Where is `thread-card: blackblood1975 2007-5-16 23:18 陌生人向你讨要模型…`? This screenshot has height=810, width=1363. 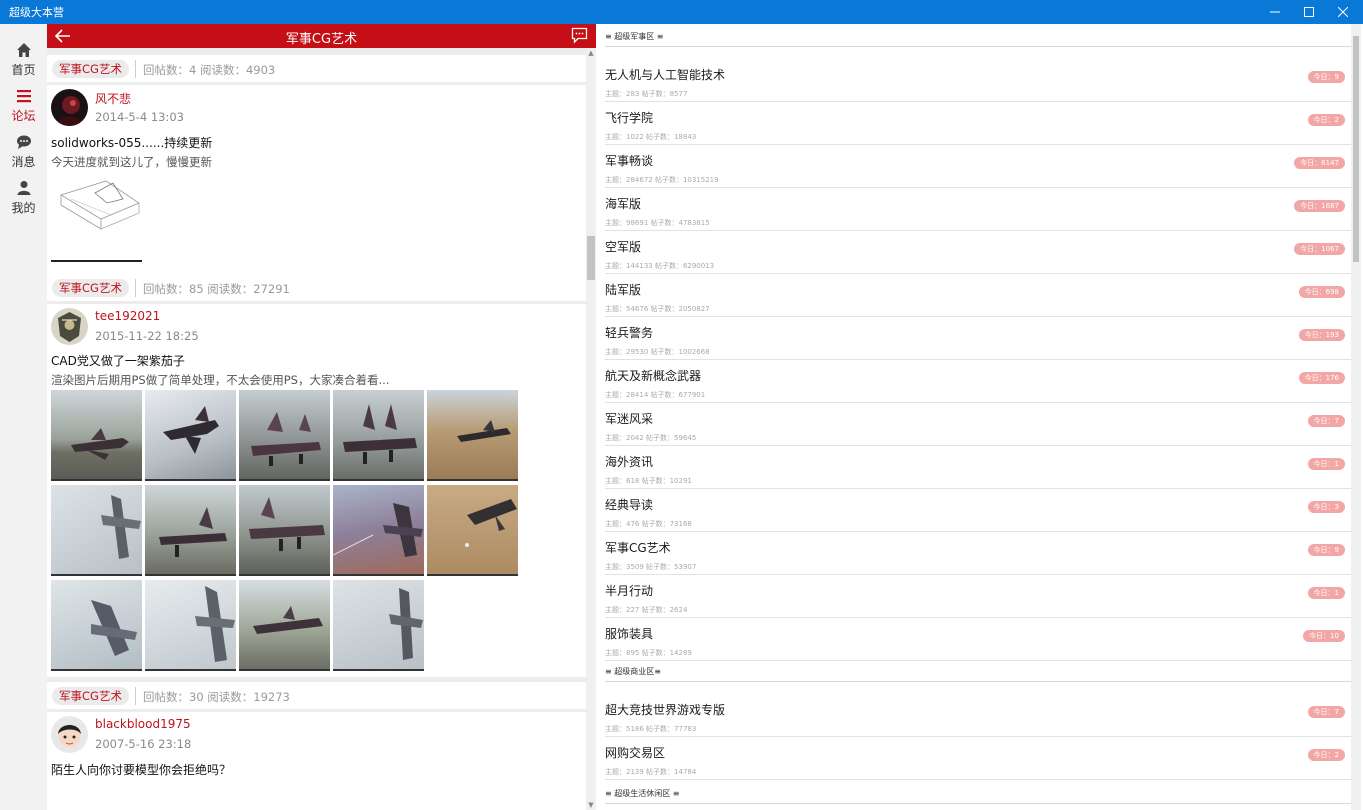
thread-card: blackblood1975 2007-5-16 23:18 陌生人向你讨要模型… is located at coordinates (316, 761).